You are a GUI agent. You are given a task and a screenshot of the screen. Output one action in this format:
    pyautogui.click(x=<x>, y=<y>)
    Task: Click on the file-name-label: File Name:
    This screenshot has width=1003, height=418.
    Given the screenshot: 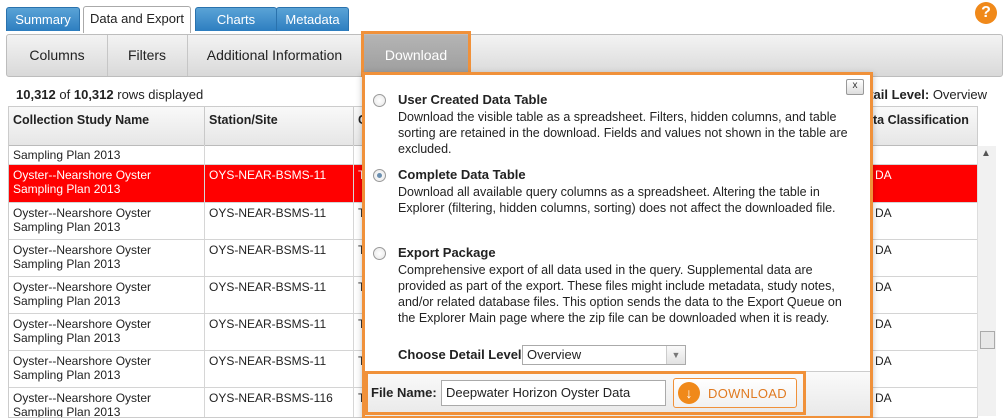 What is the action you would take?
    pyautogui.click(x=404, y=392)
    